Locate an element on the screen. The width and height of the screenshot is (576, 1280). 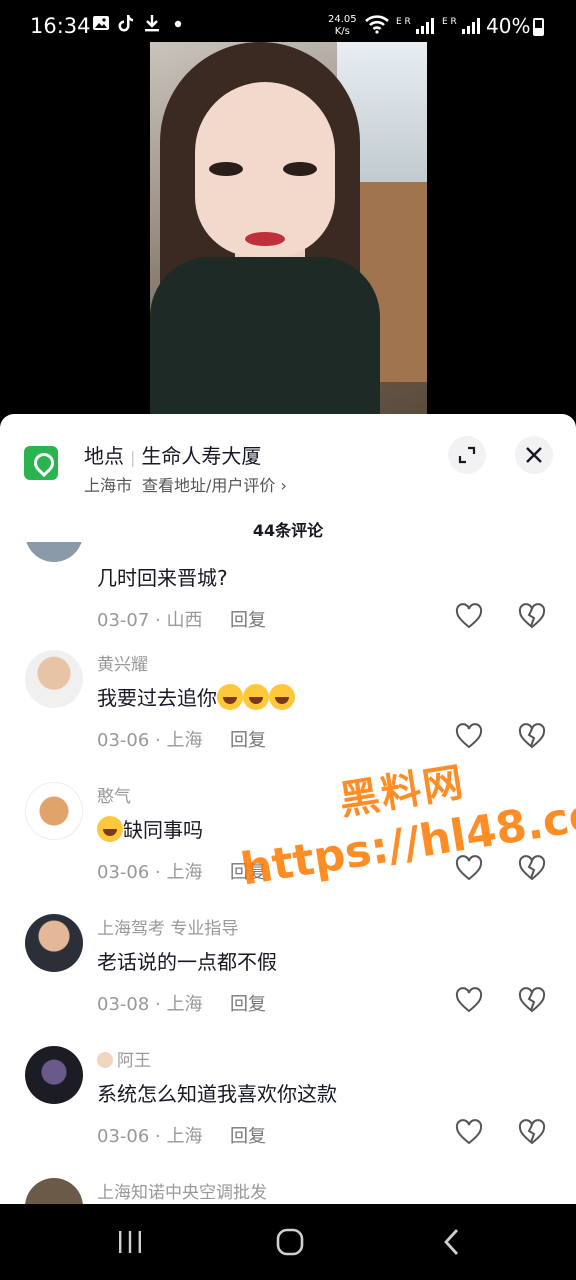
comment-item: 上海知诺中央空调批发 is located at coordinates (288, 1191).